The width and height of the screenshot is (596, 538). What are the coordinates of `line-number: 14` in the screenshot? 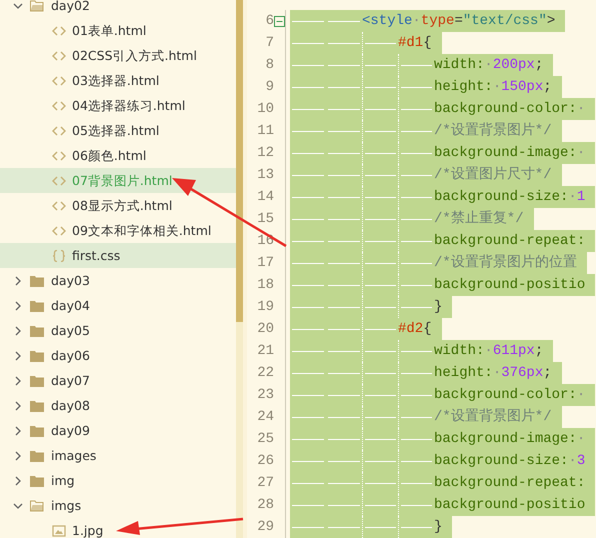 It's located at (265, 197).